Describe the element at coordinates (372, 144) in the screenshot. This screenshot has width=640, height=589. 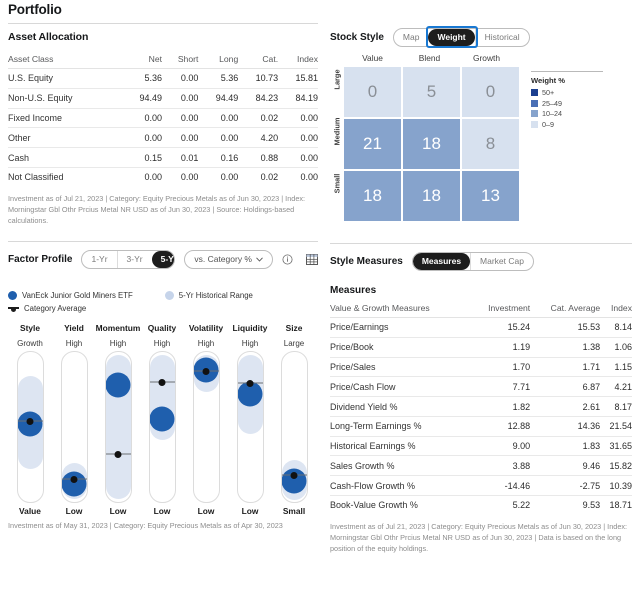
I see `style-box-cell: 21` at that location.